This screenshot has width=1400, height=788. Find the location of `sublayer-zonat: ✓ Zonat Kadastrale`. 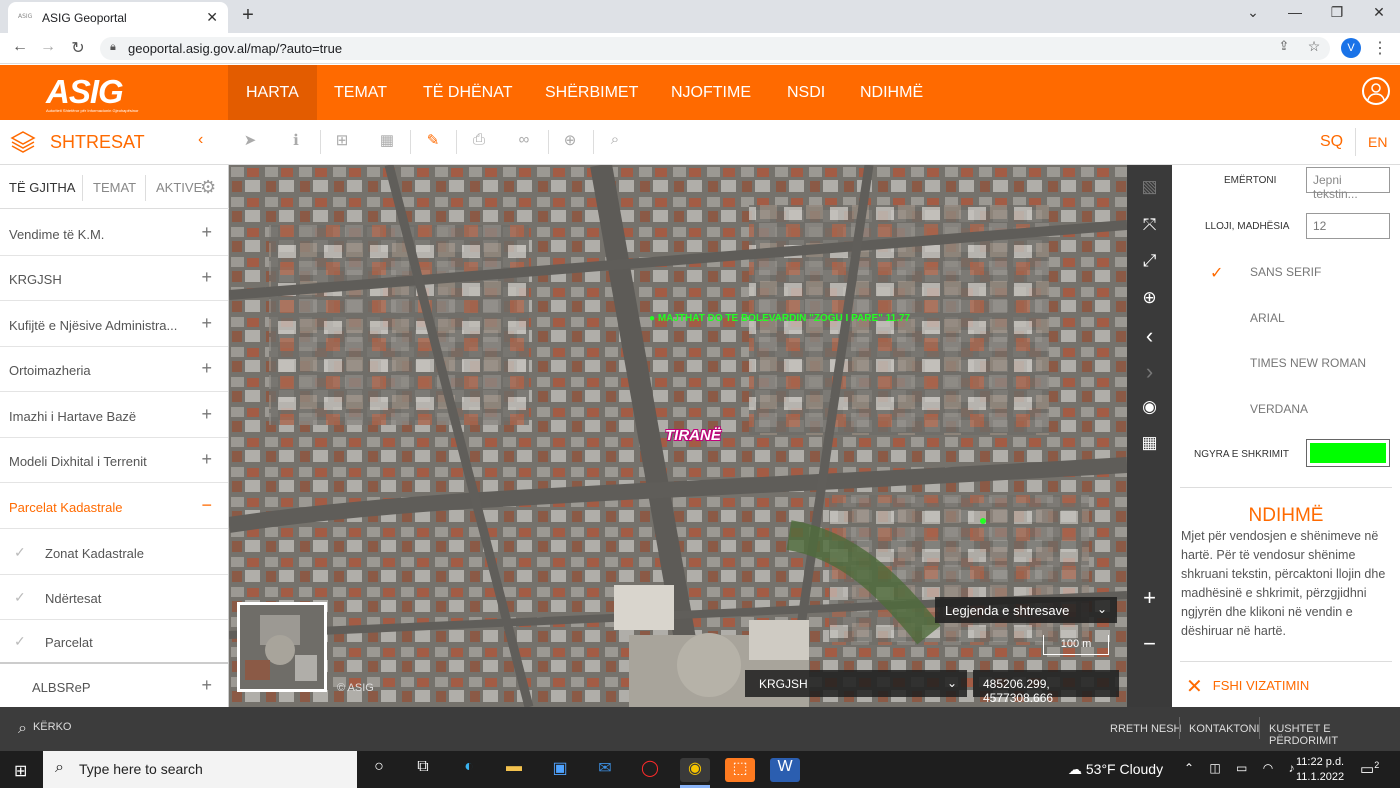

sublayer-zonat: ✓ Zonat Kadastrale is located at coordinates (114, 552).